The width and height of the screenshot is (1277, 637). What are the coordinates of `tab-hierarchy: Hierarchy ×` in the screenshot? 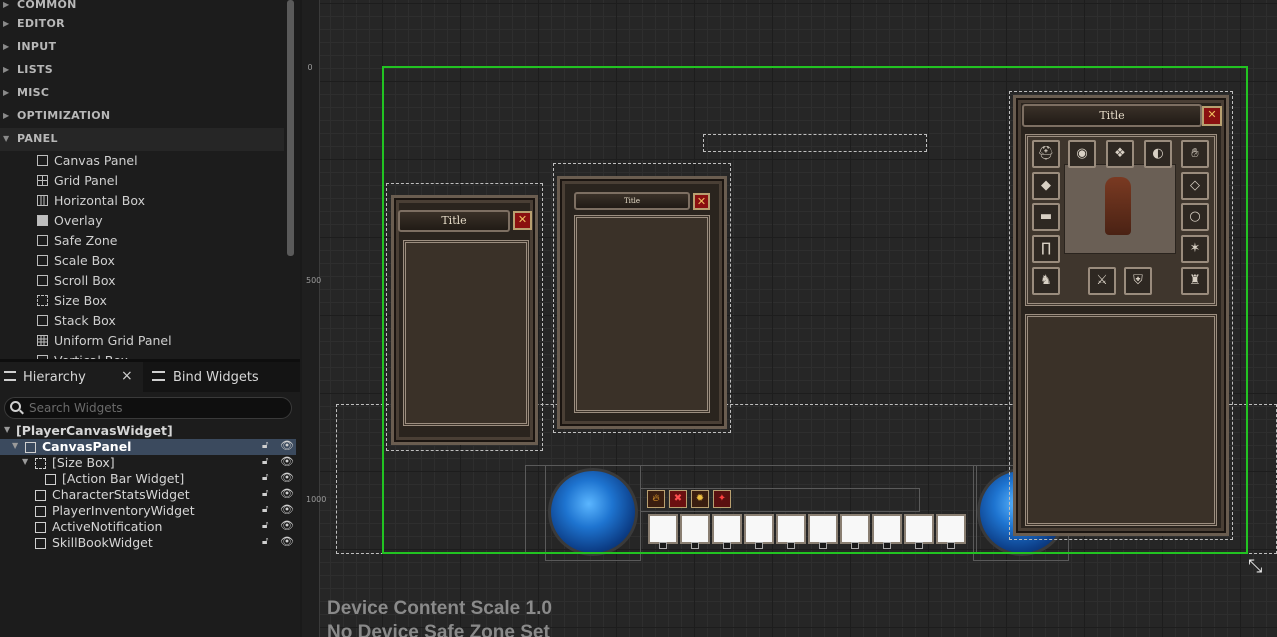 It's located at (71, 377).